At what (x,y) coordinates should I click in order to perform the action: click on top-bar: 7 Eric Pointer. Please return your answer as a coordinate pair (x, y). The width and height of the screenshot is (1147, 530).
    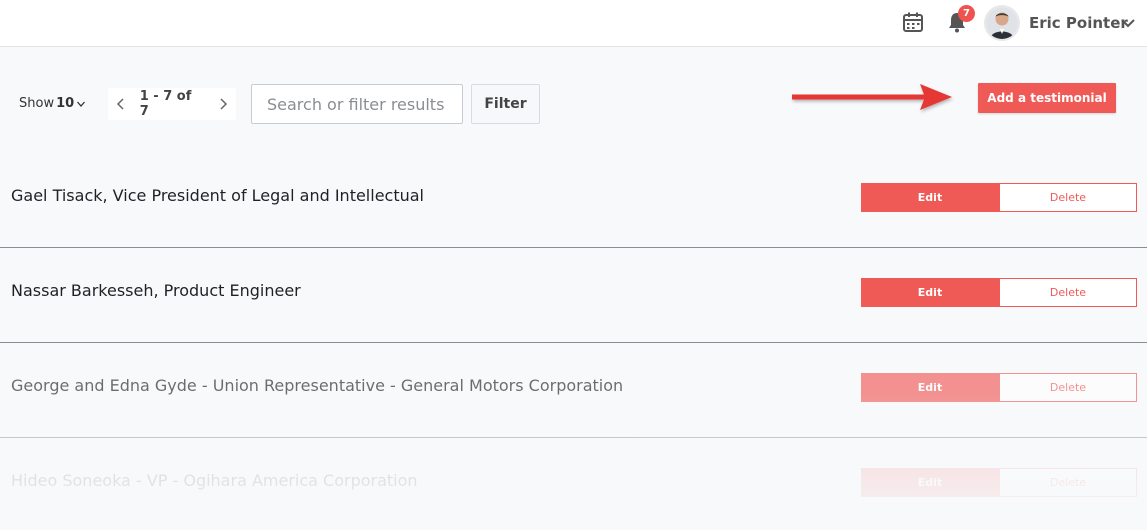
    Looking at the image, I should click on (573, 23).